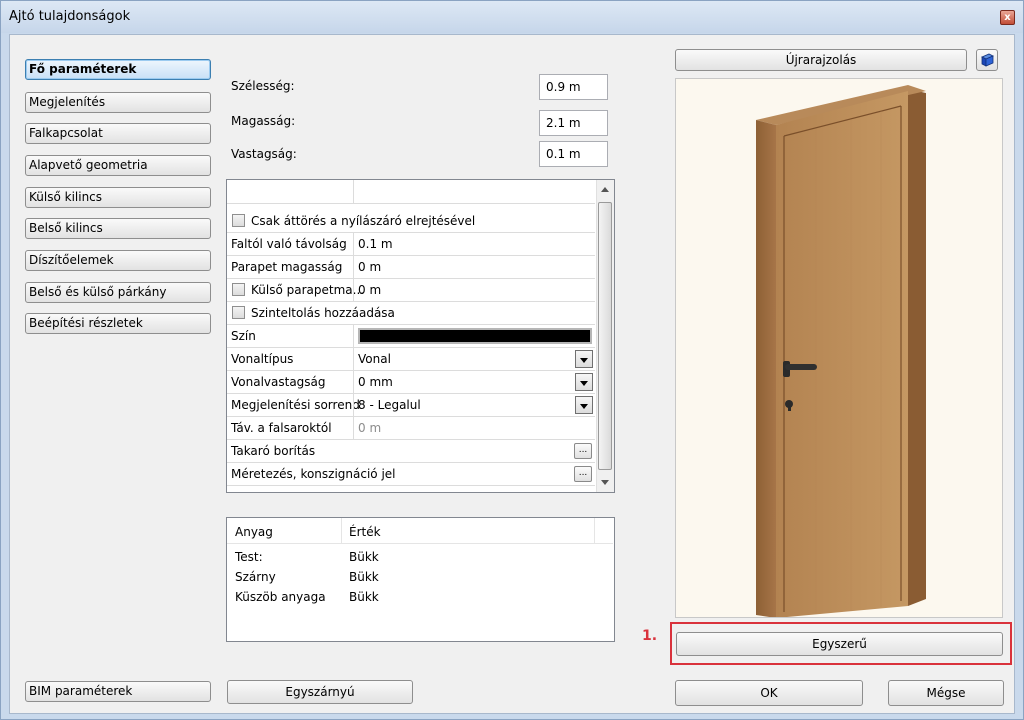 Image resolution: width=1024 pixels, height=720 pixels. I want to click on nav-decorations: Díszítőelemek, so click(118, 260).